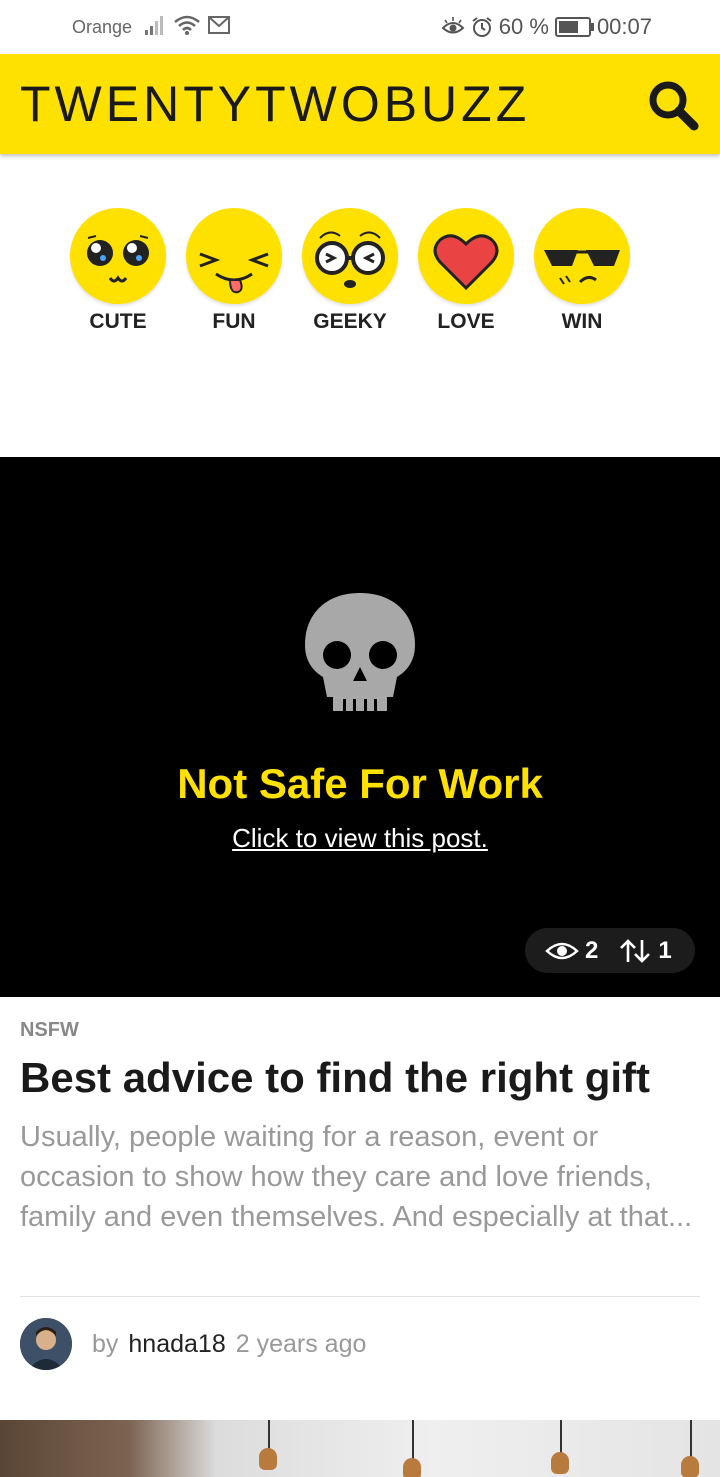 The image size is (720, 1477). I want to click on heart-icon, so click(466, 262).